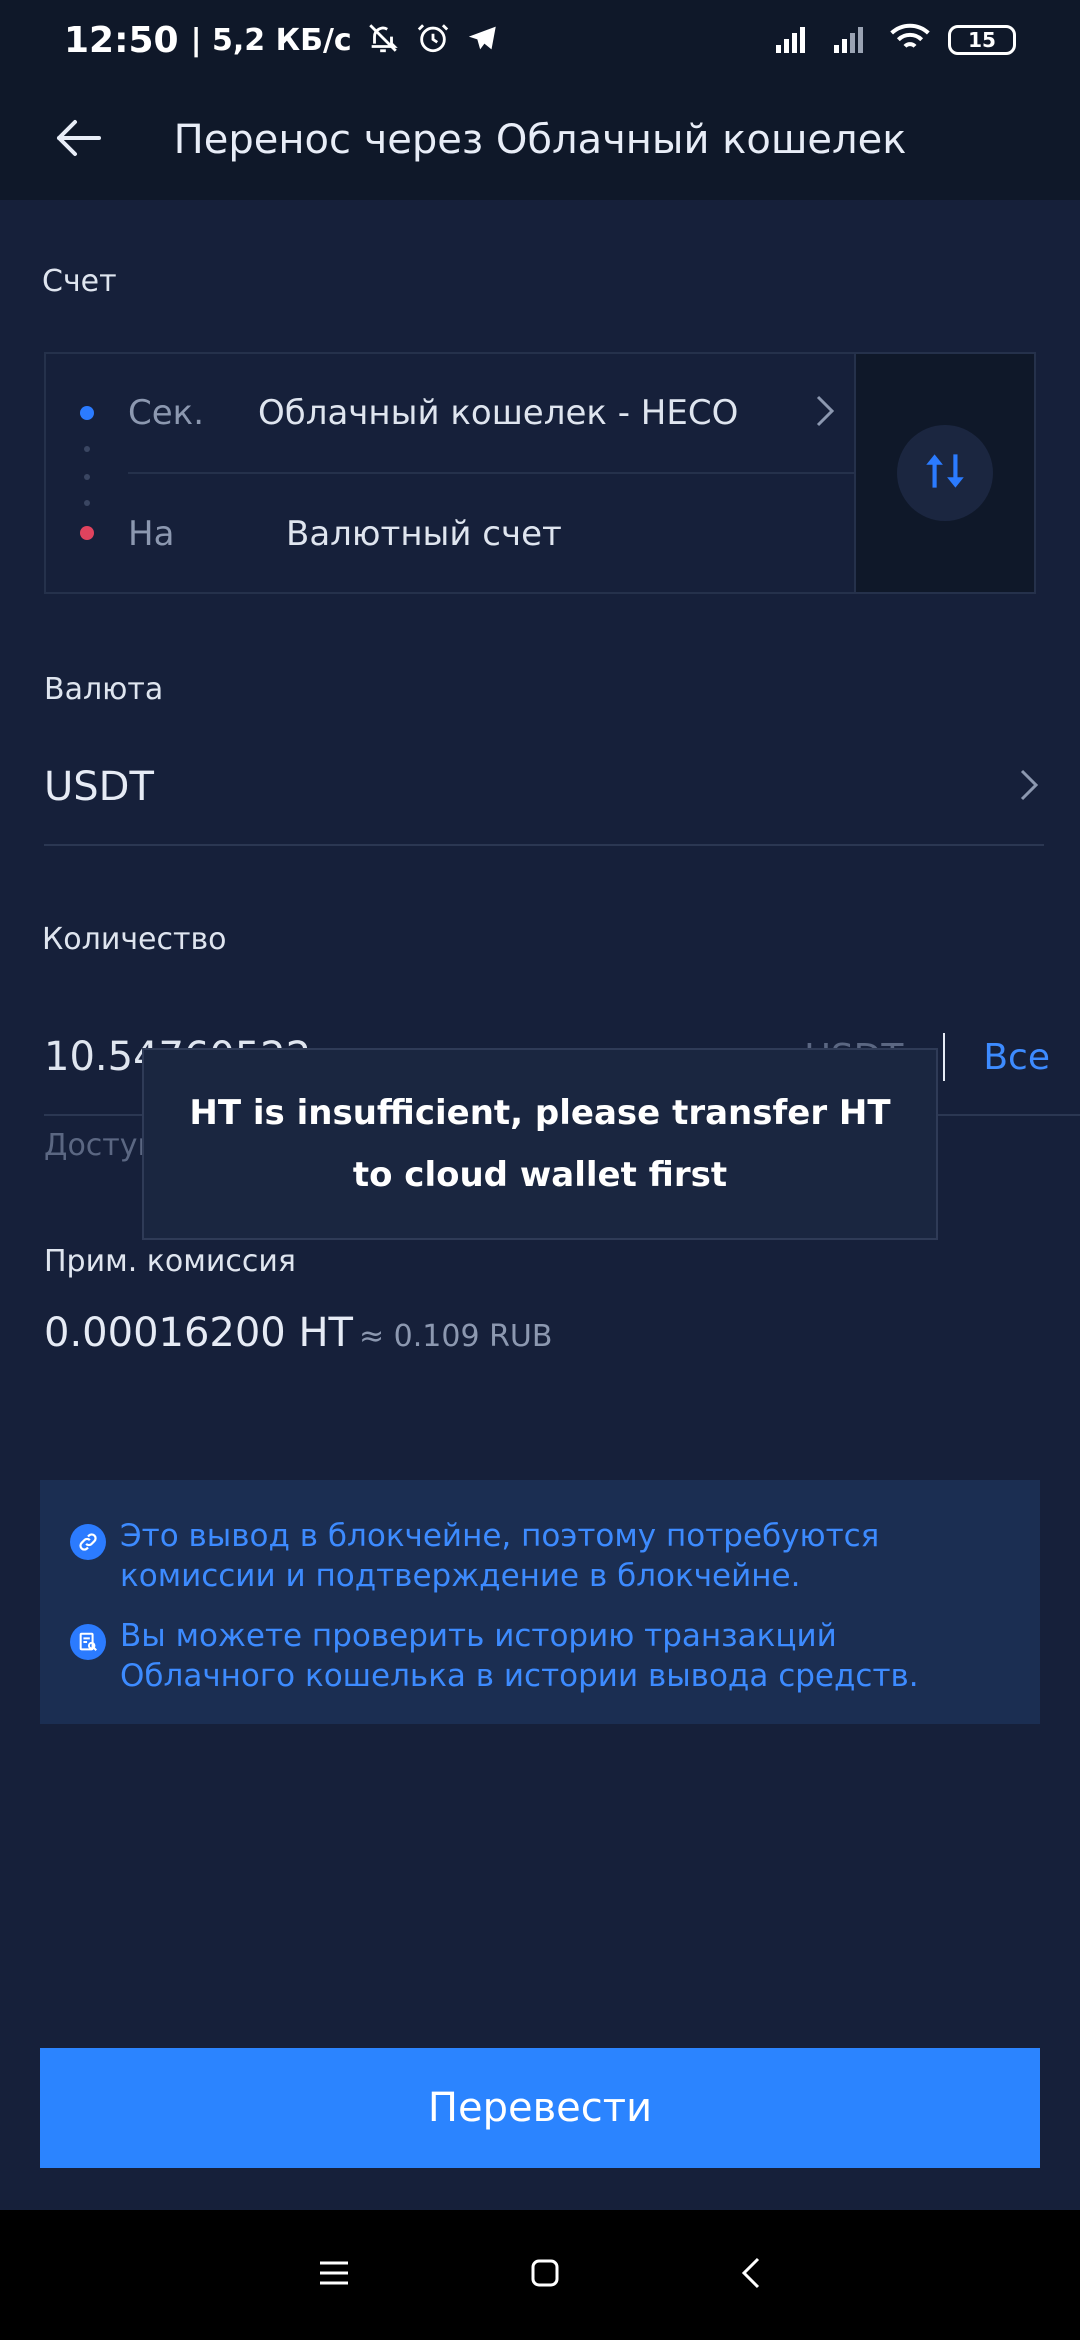 The image size is (1080, 2340). What do you see at coordinates (166, 413) in the screenshot?
I see `from-prefix: Сек.` at bounding box center [166, 413].